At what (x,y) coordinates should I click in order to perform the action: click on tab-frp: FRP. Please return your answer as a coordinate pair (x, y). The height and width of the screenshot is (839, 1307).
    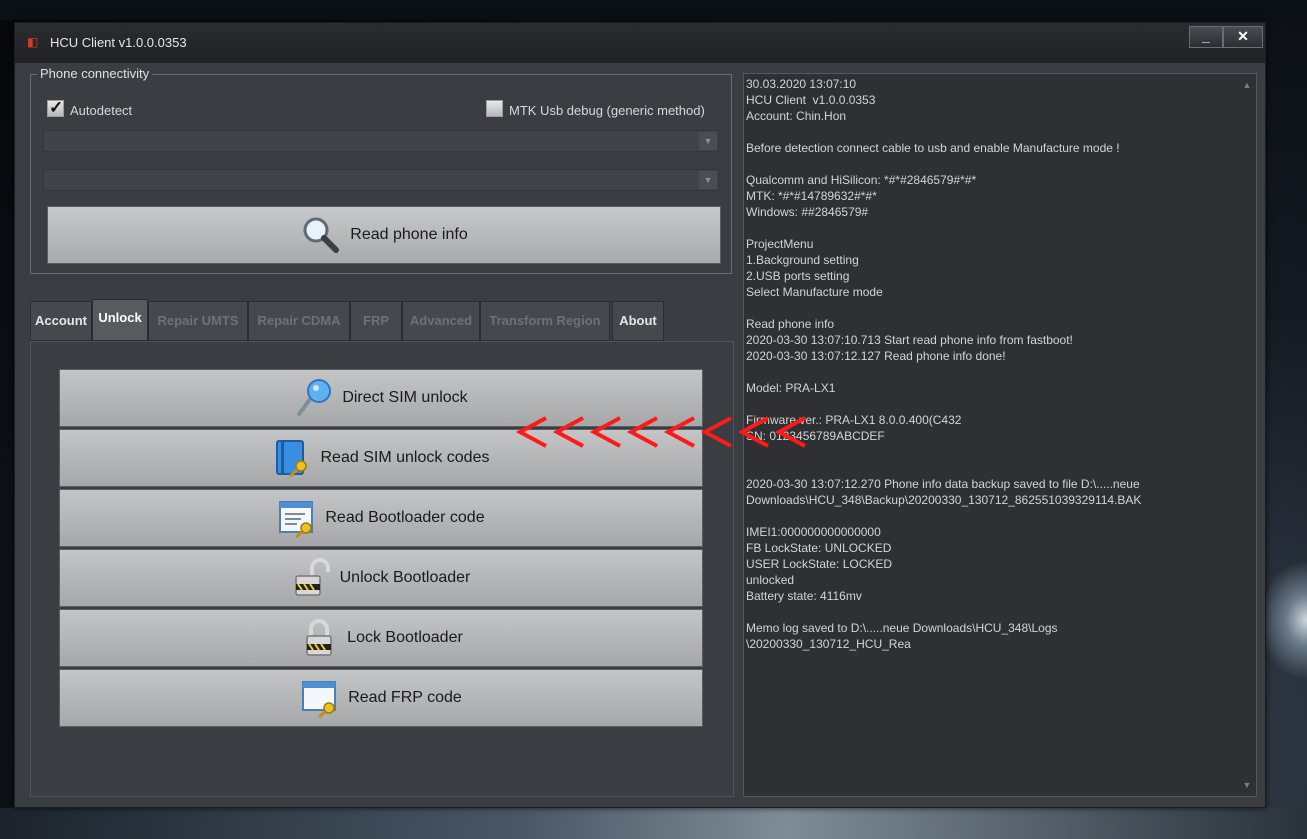
    Looking at the image, I should click on (376, 321).